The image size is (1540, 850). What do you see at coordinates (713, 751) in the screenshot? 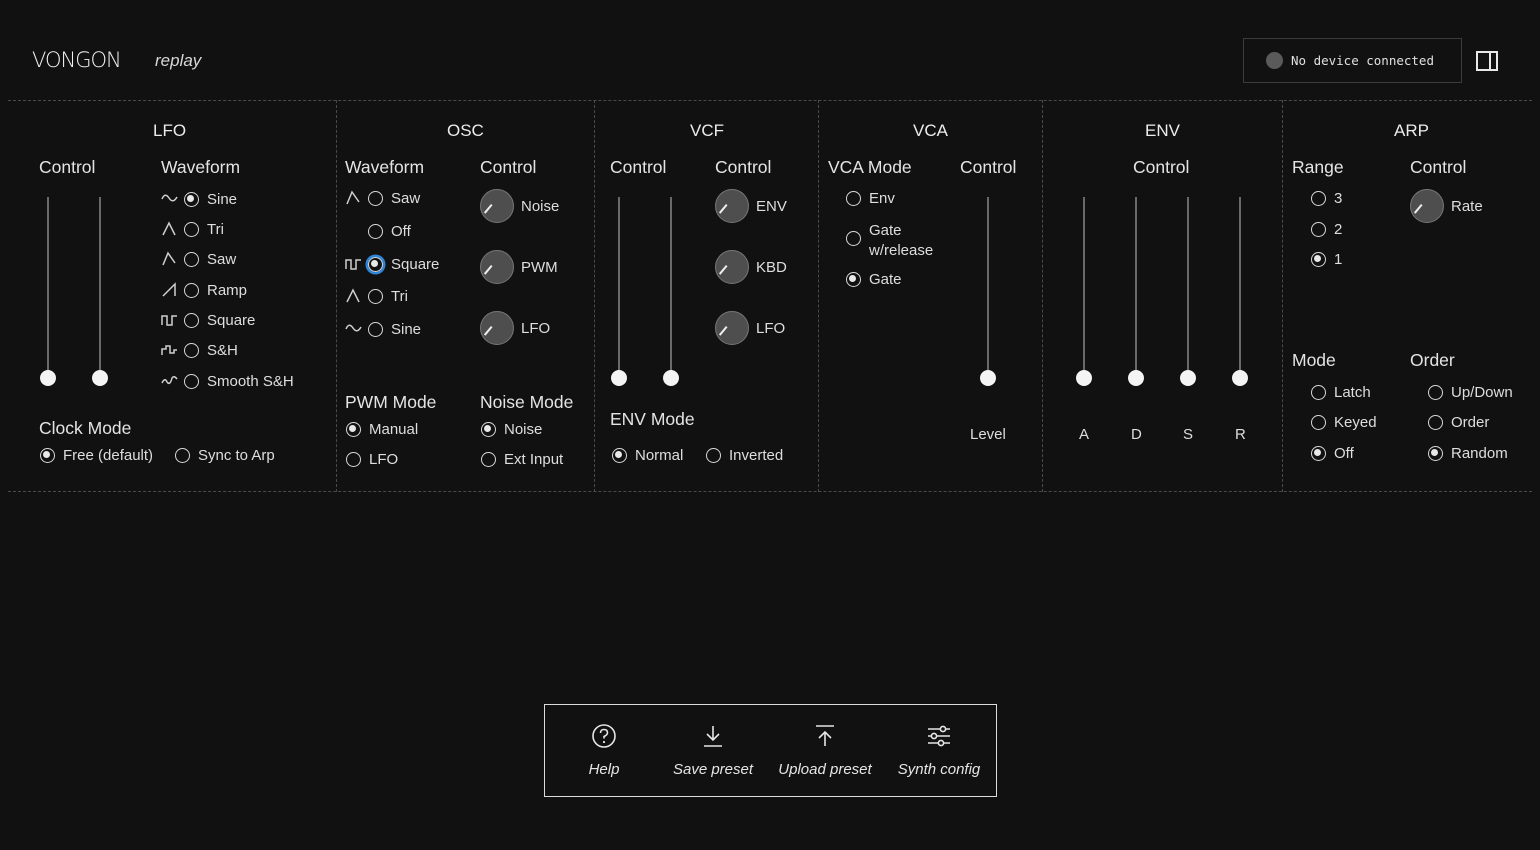
I see `save-preset-button: Save preset` at bounding box center [713, 751].